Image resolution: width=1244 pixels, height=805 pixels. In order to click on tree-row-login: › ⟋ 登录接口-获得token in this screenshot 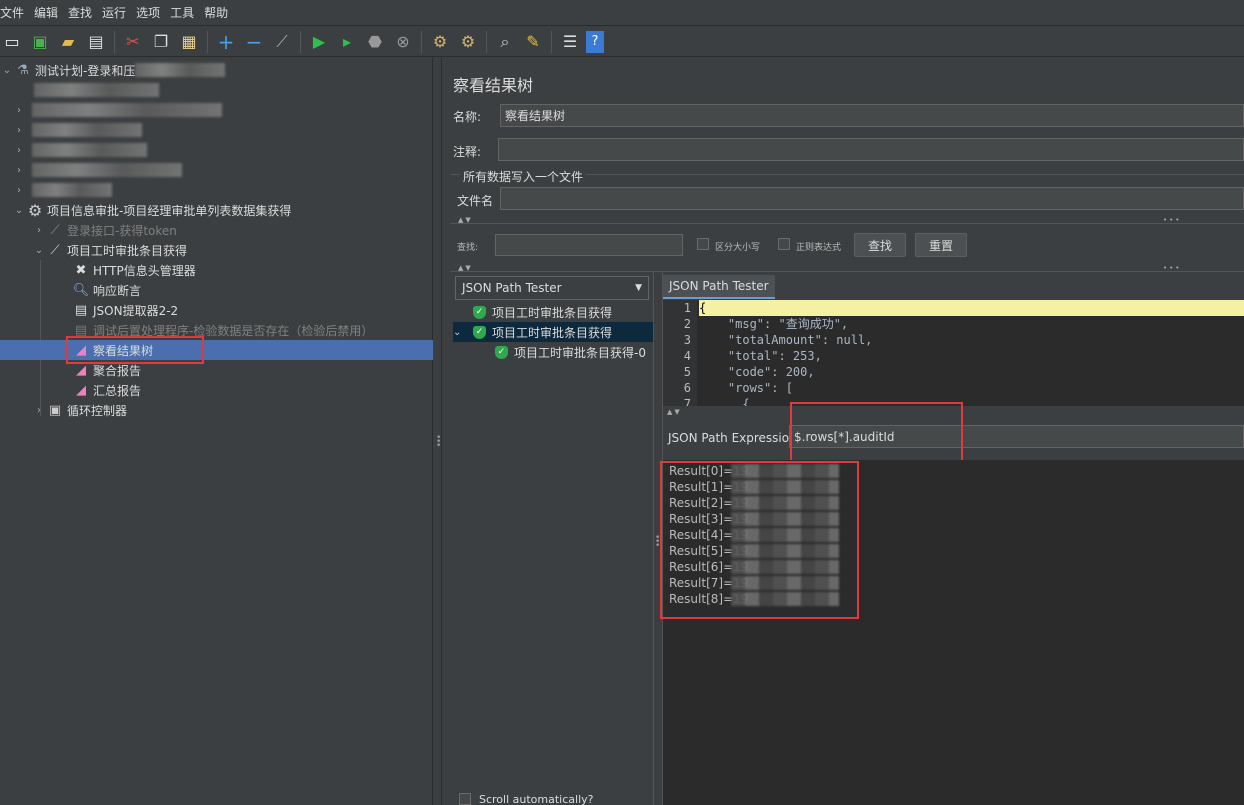, I will do `click(216, 230)`.